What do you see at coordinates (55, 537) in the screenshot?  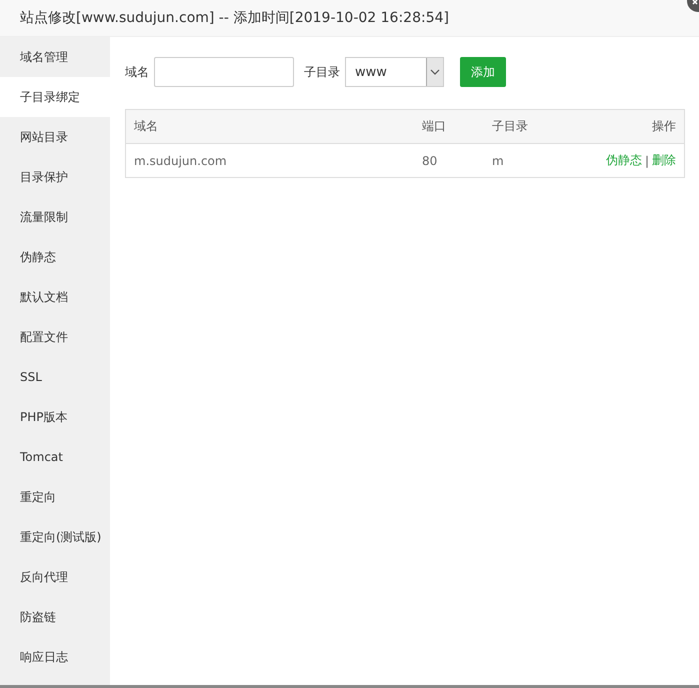 I see `sidebar-item: 重定向(测试版)` at bounding box center [55, 537].